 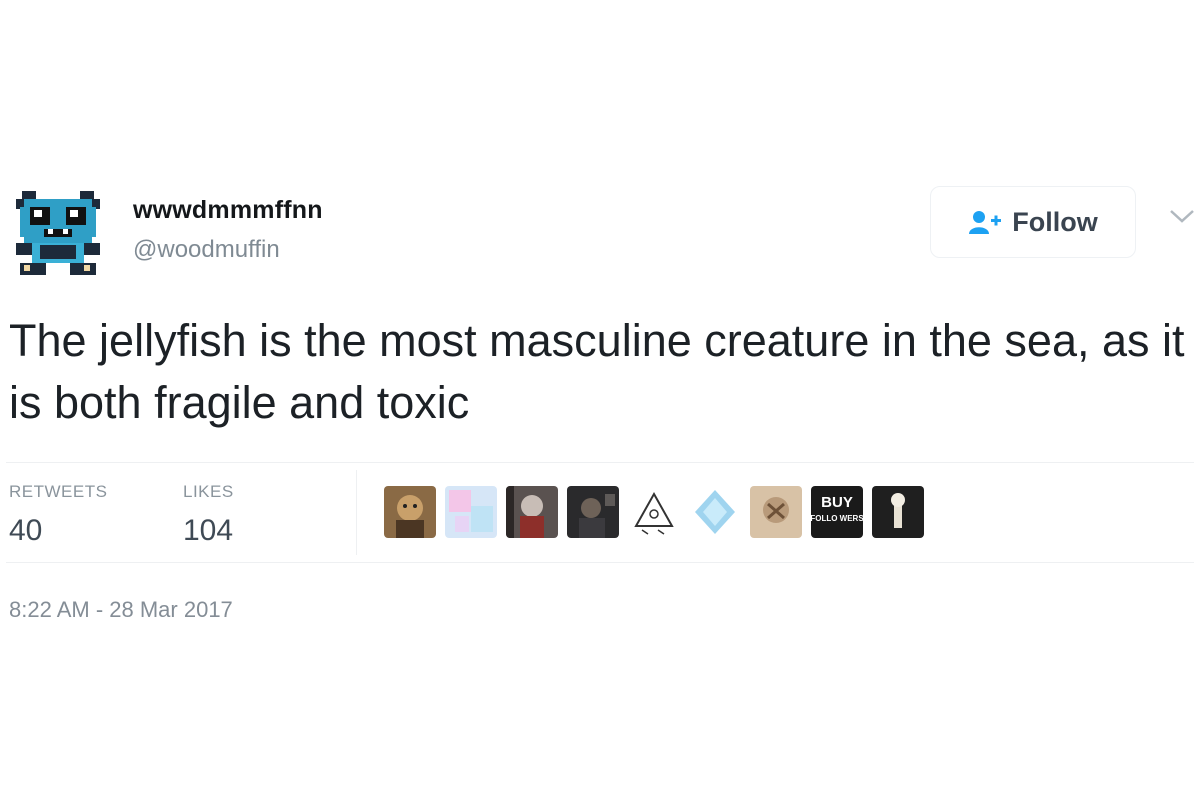 What do you see at coordinates (208, 491) in the screenshot?
I see `likes-label: LIKES` at bounding box center [208, 491].